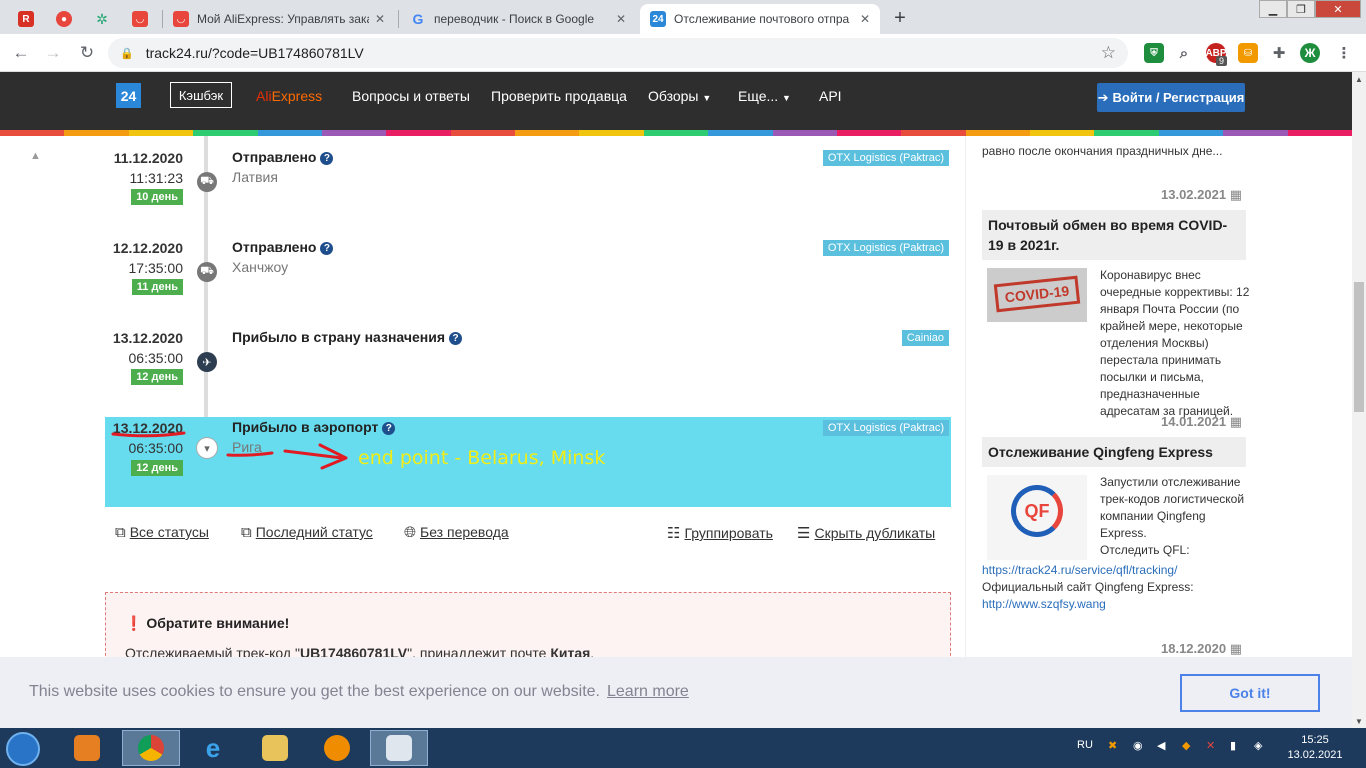 Image resolution: width=1366 pixels, height=768 pixels. I want to click on scroll-up-arrow: ▲, so click(1359, 79).